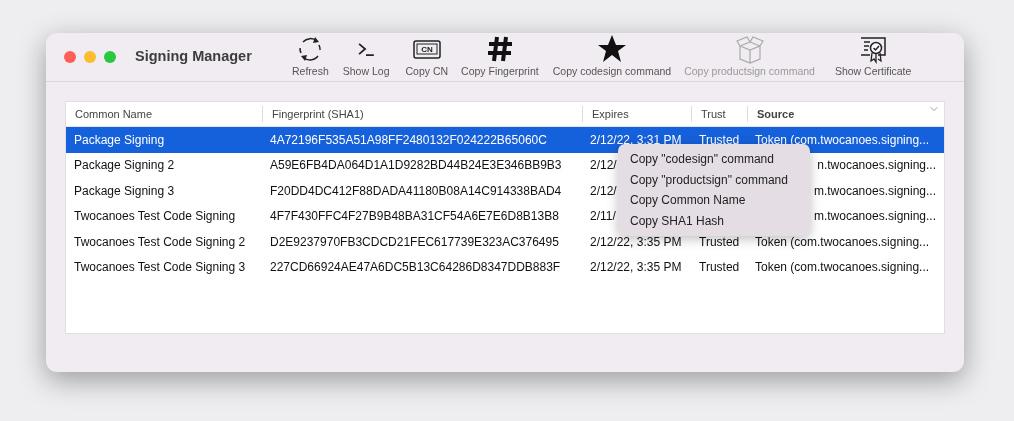 This screenshot has height=421, width=1014. What do you see at coordinates (934, 109) in the screenshot?
I see `chevron-icon` at bounding box center [934, 109].